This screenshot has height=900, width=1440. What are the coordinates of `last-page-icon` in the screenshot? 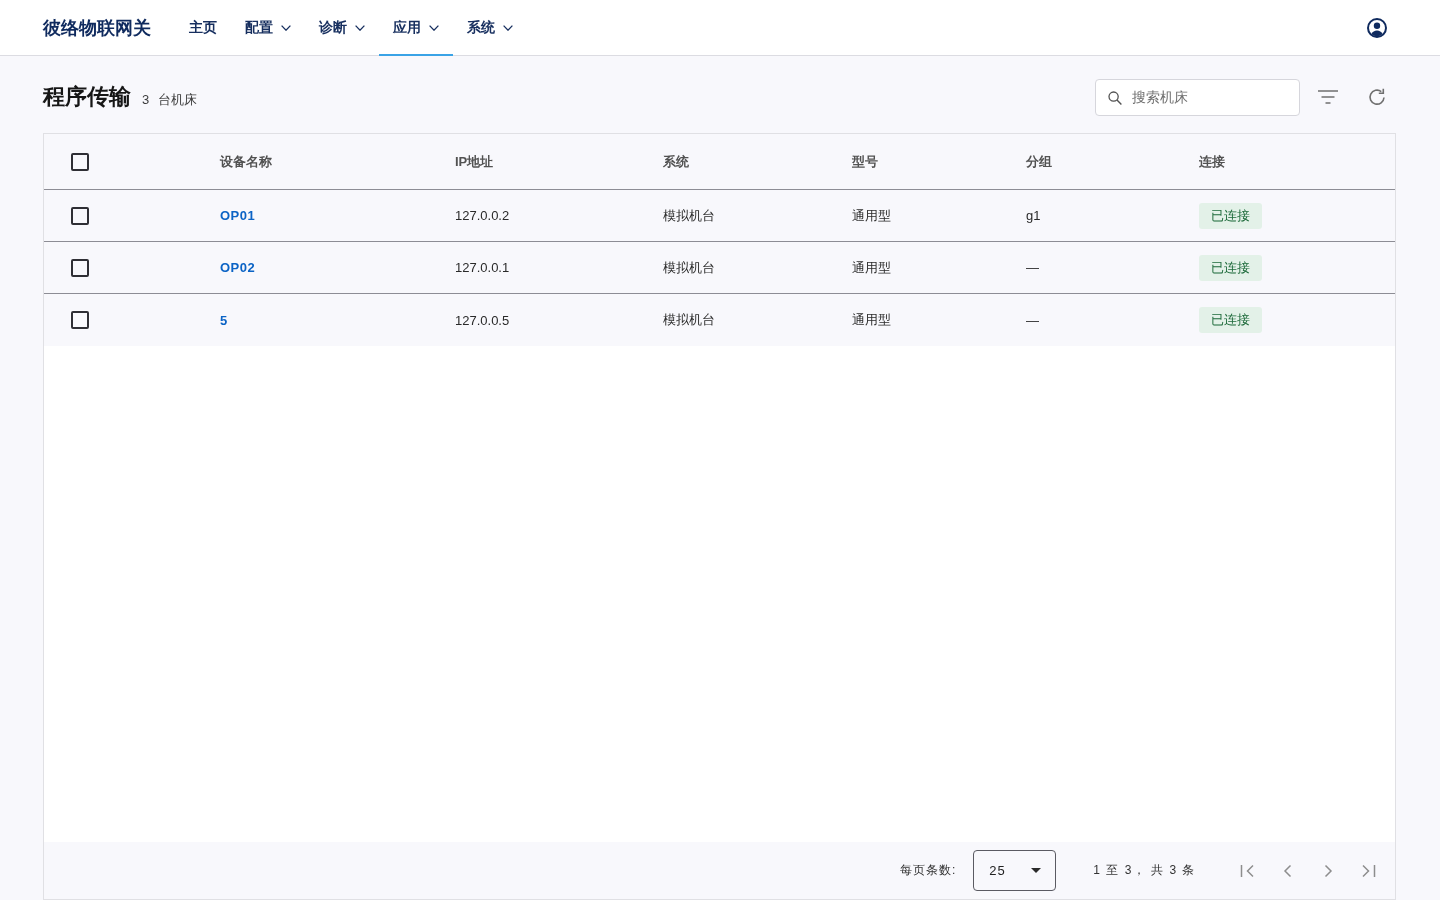 It's located at (1368, 870).